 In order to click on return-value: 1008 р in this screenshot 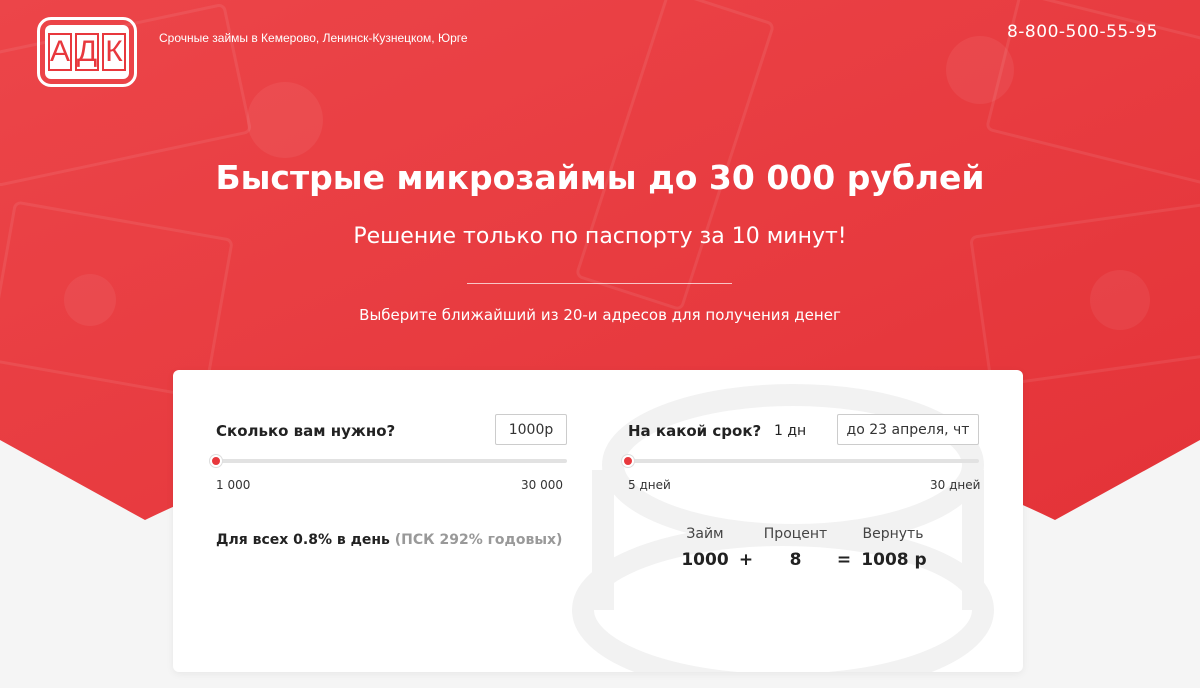, I will do `click(894, 560)`.